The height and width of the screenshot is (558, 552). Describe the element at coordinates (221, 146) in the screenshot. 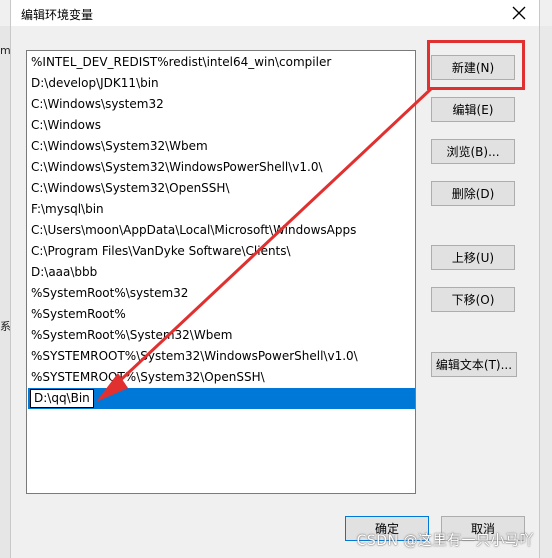

I see `list-item: C:\Windows\System32\Wbem` at that location.